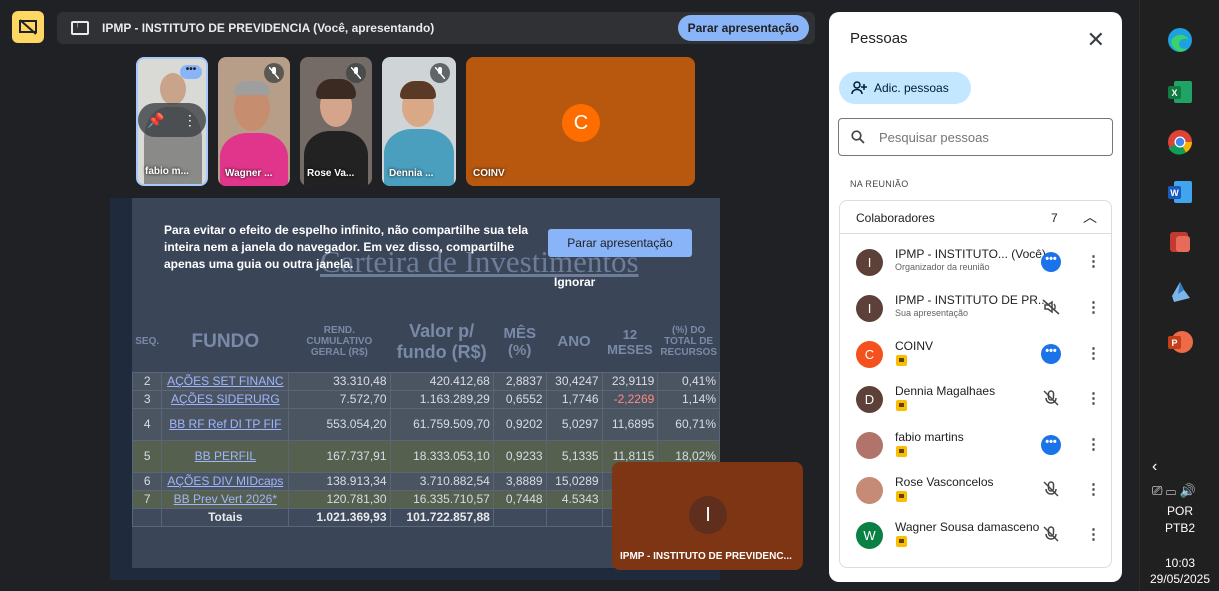  Describe the element at coordinates (339, 481) in the screenshot. I see `table-cell: 138.913,34` at that location.